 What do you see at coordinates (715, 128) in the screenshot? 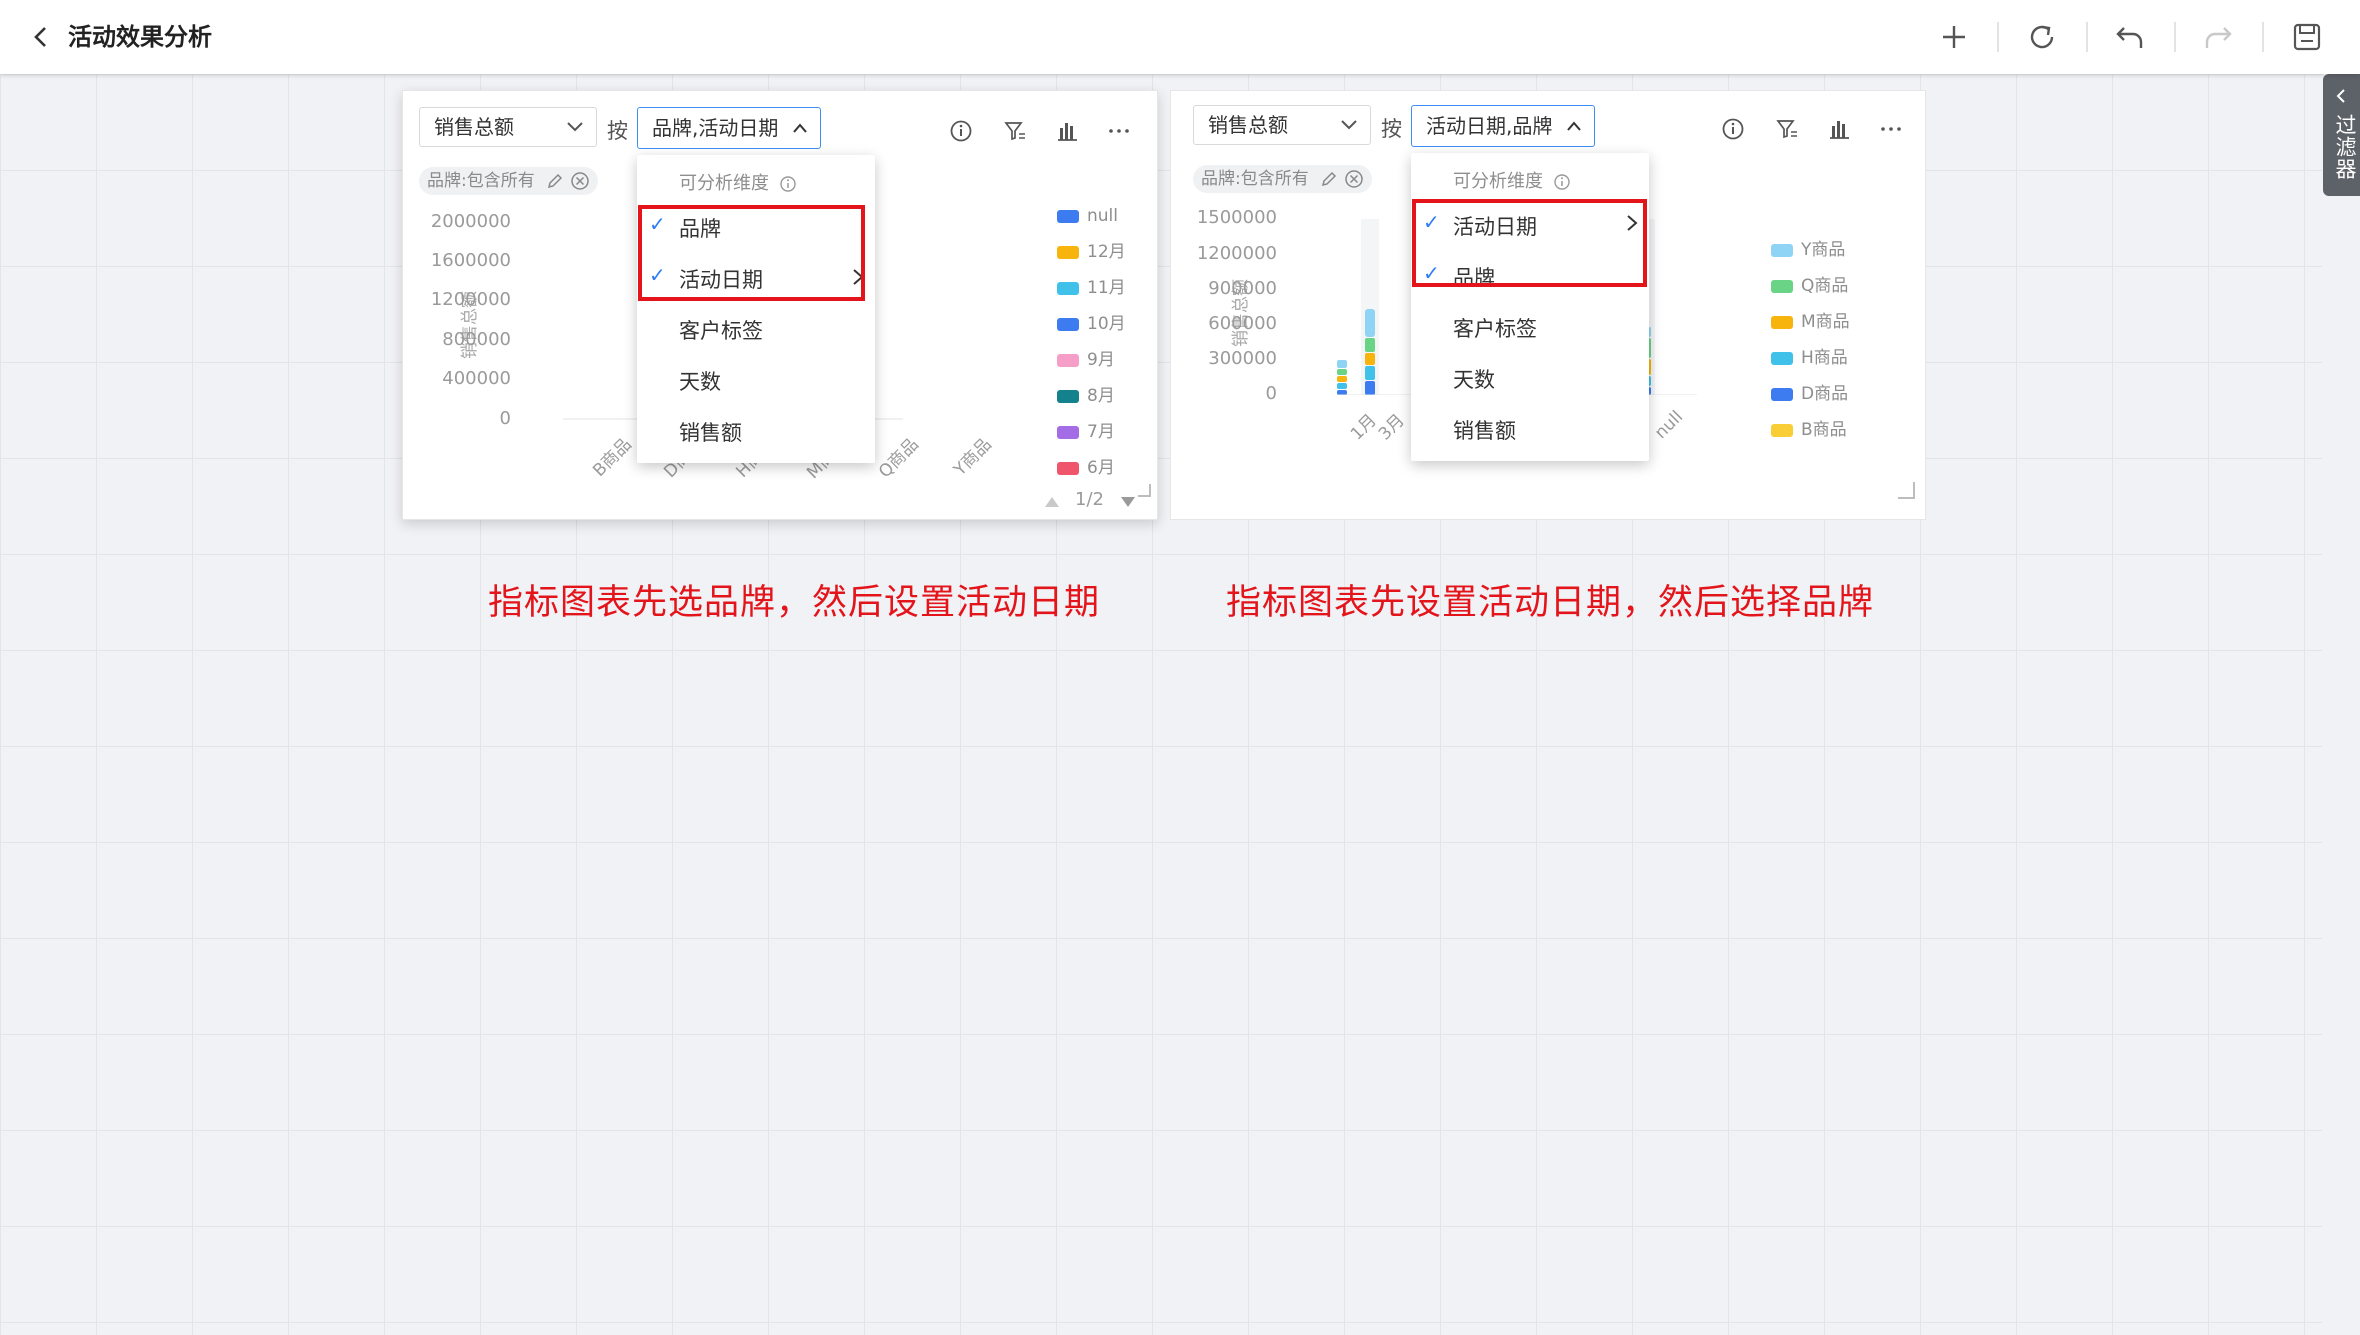
I see `dimension-select-value: 品牌,活动日期` at bounding box center [715, 128].